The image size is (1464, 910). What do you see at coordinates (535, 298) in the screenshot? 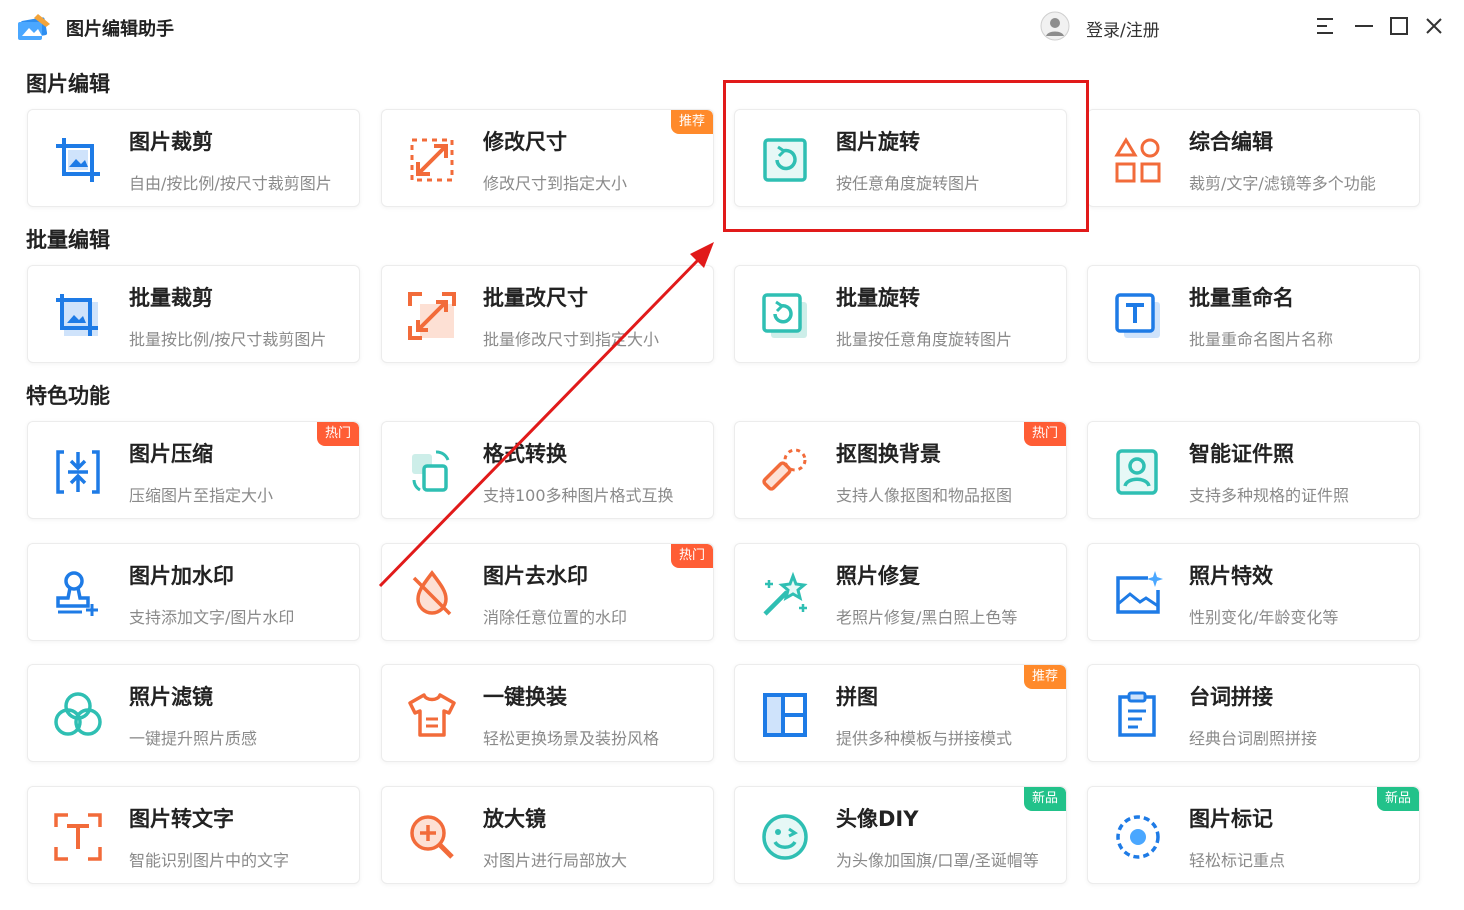
I see `card-title: 批量改尺寸` at bounding box center [535, 298].